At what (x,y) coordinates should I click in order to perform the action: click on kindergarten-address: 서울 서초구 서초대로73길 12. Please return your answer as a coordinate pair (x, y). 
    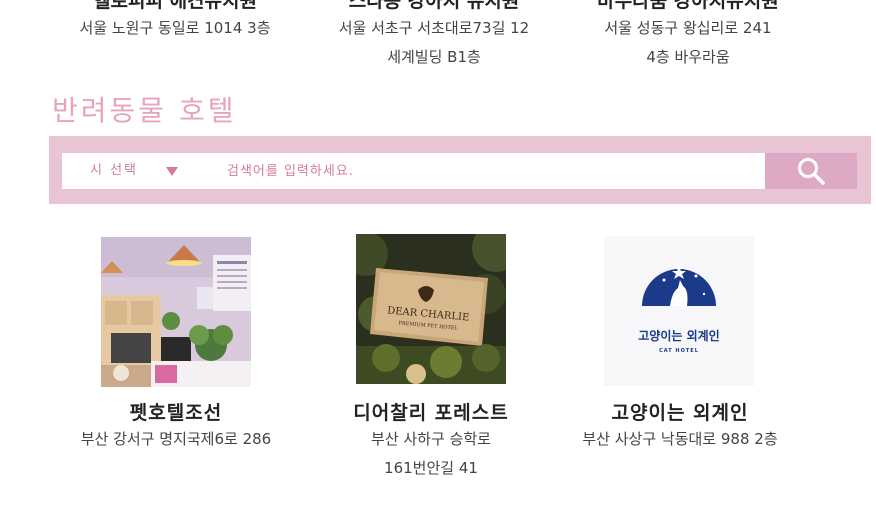
    Looking at the image, I should click on (434, 28).